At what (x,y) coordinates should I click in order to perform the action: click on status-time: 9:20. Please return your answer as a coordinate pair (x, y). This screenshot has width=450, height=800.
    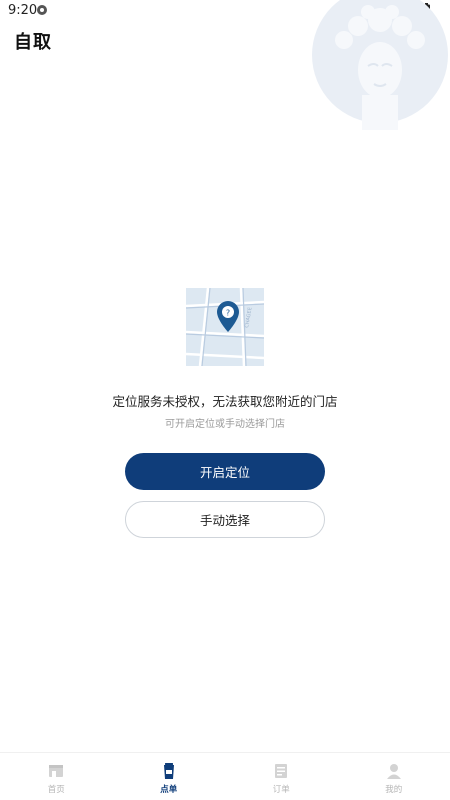
    Looking at the image, I should click on (23, 10).